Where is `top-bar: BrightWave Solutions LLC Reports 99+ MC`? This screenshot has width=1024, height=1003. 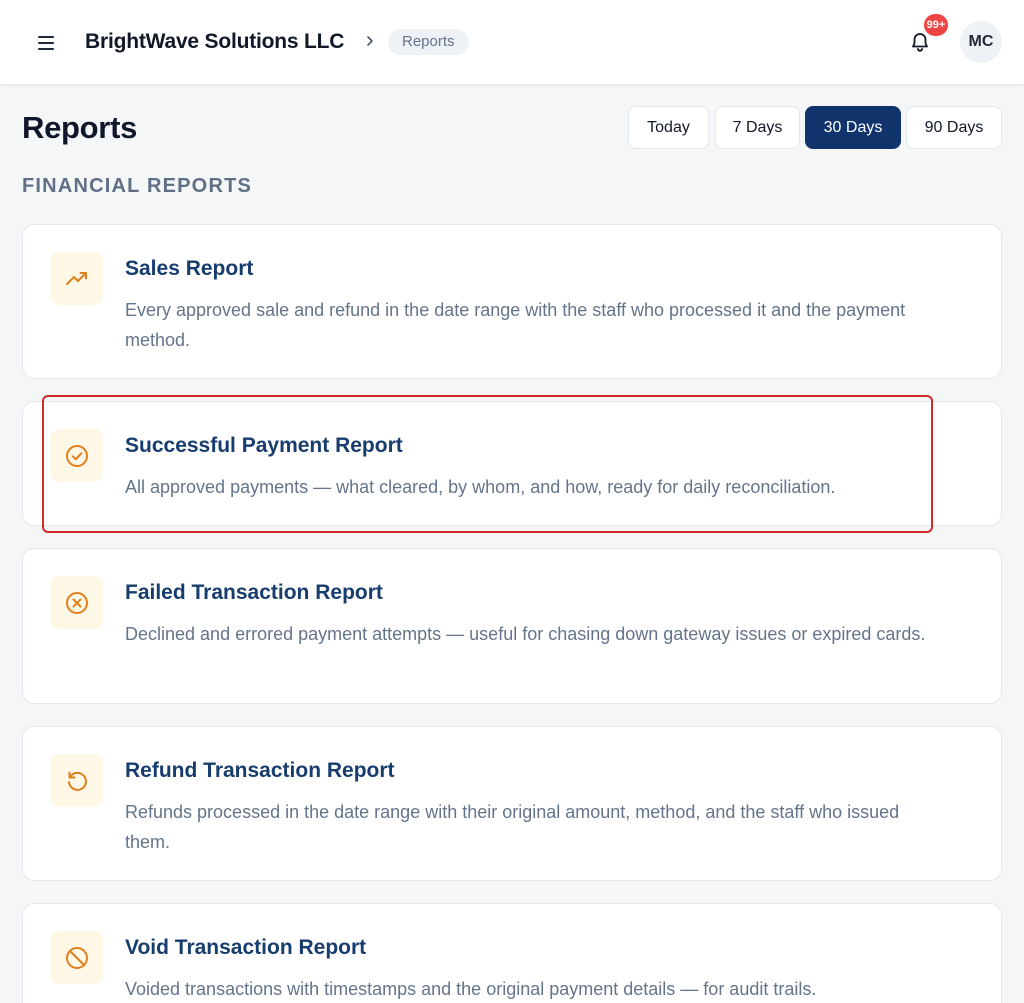
top-bar: BrightWave Solutions LLC Reports 99+ MC is located at coordinates (512, 42).